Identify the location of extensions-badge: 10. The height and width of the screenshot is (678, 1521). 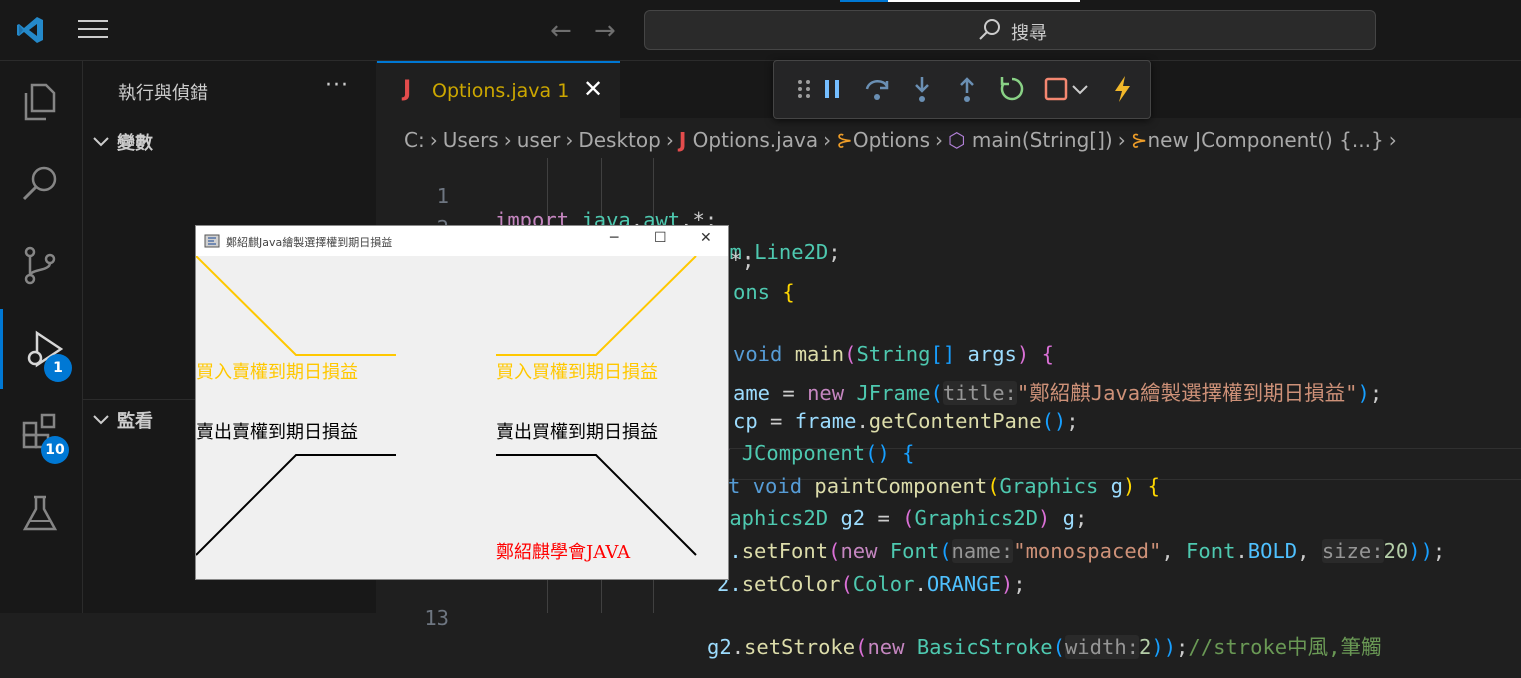
(55, 450).